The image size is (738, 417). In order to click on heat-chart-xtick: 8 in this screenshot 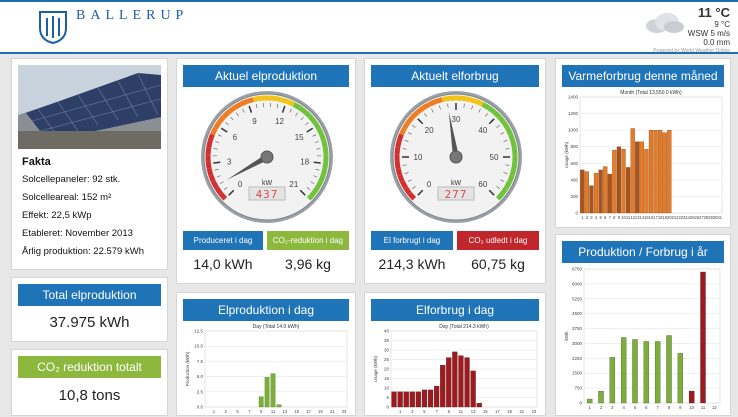, I will do `click(614, 217)`.